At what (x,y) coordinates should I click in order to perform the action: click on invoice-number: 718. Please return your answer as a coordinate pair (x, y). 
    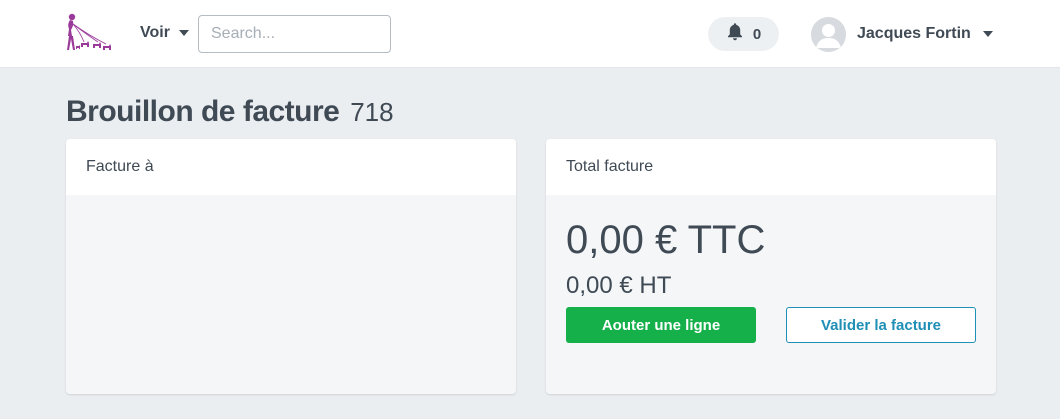
    Looking at the image, I should click on (372, 112).